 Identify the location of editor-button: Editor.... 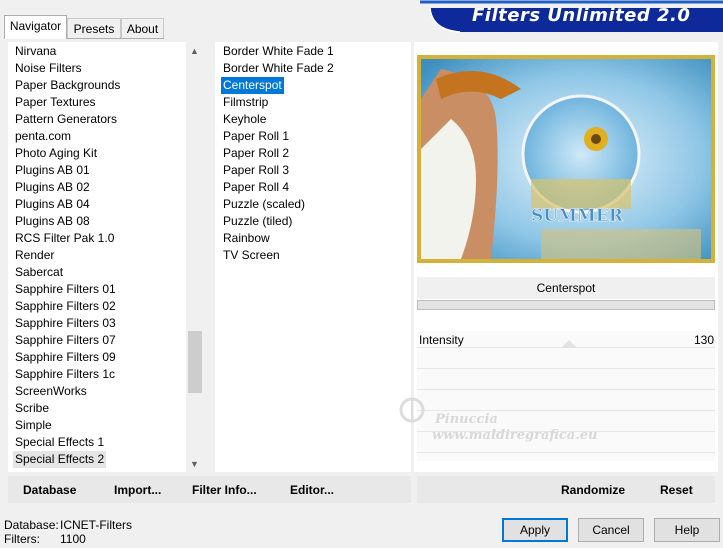
(312, 490).